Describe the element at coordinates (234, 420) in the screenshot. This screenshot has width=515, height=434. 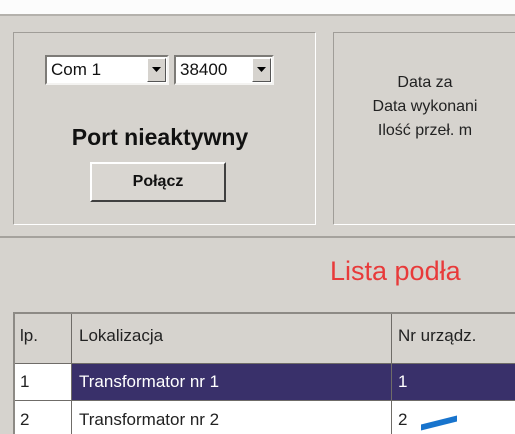
I see `table-row-2-lokalizacja: Transformator nr 2` at that location.